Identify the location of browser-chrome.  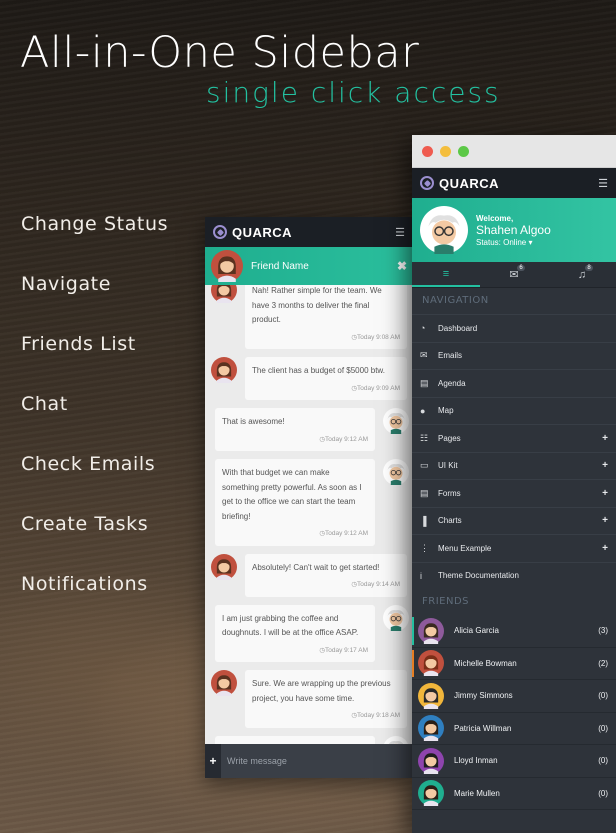
(514, 151).